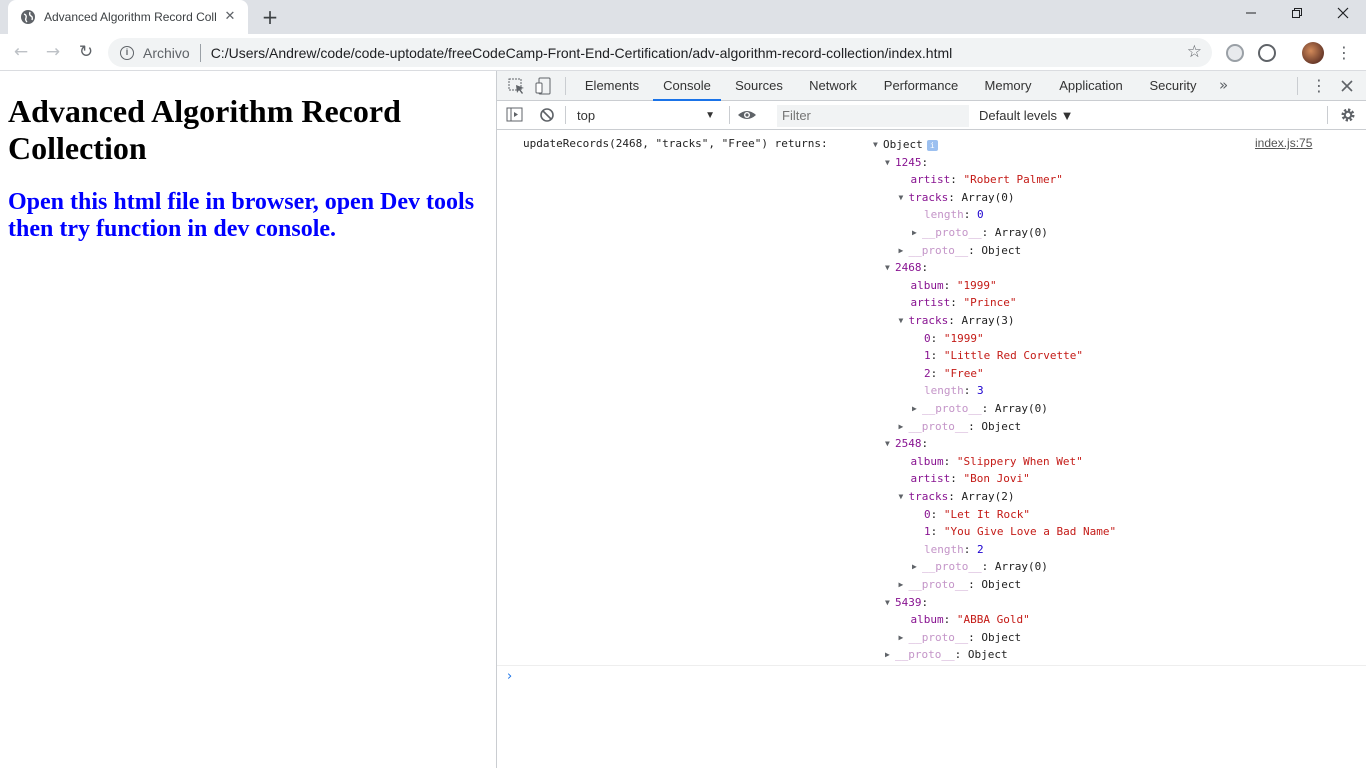  Describe the element at coordinates (612, 86) in the screenshot. I see `tab-elements: Elements` at that location.